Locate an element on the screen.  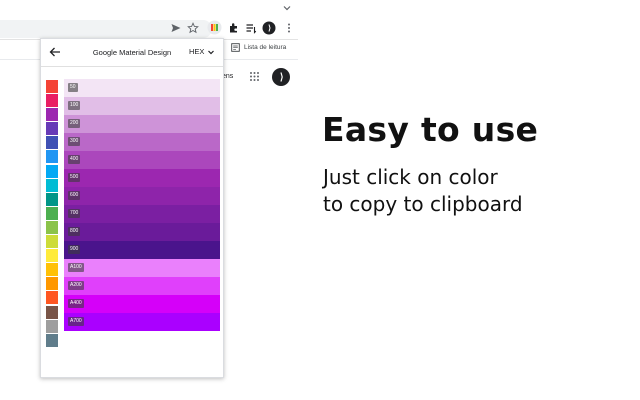
shade-row: 100 is located at coordinates (142, 106).